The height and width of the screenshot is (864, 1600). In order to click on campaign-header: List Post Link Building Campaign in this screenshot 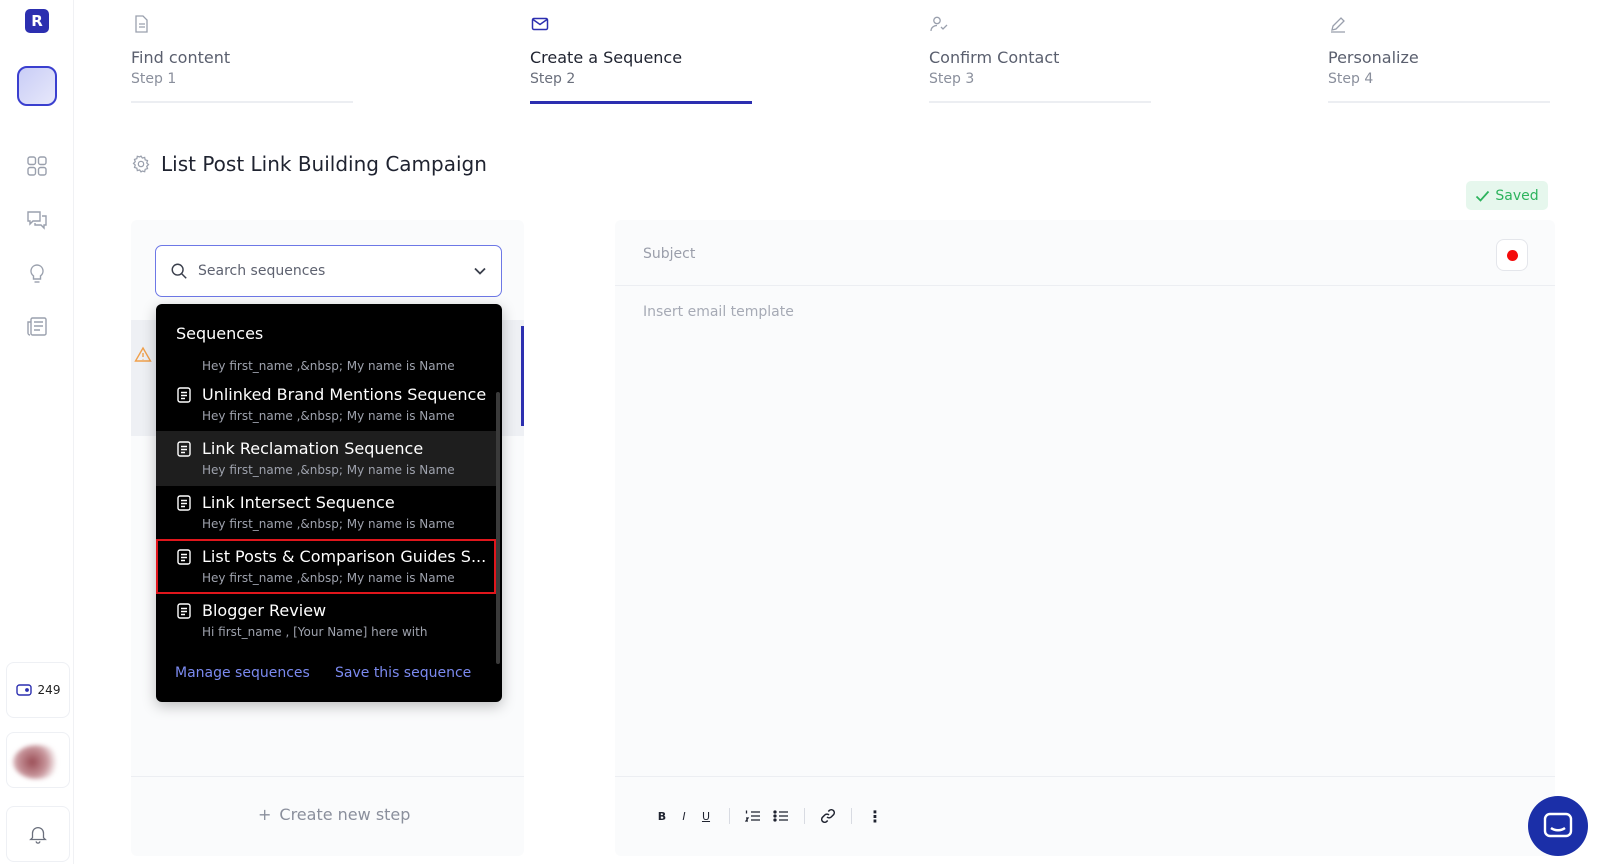, I will do `click(309, 164)`.